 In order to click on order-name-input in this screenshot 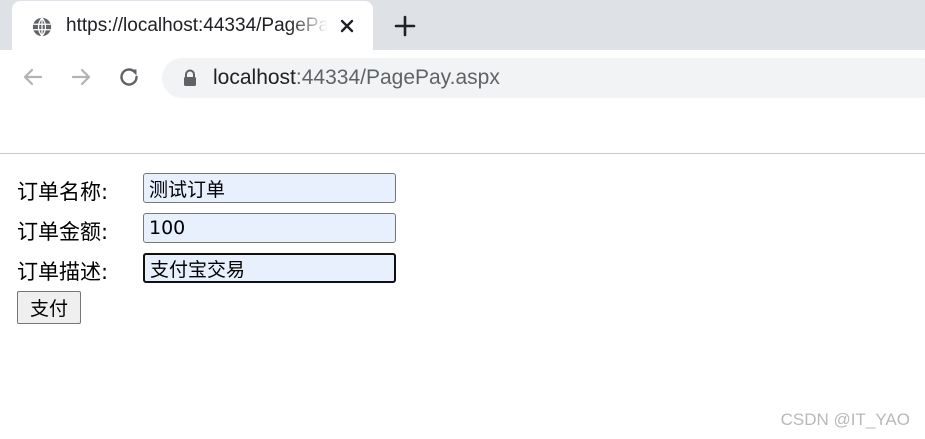, I will do `click(269, 188)`.